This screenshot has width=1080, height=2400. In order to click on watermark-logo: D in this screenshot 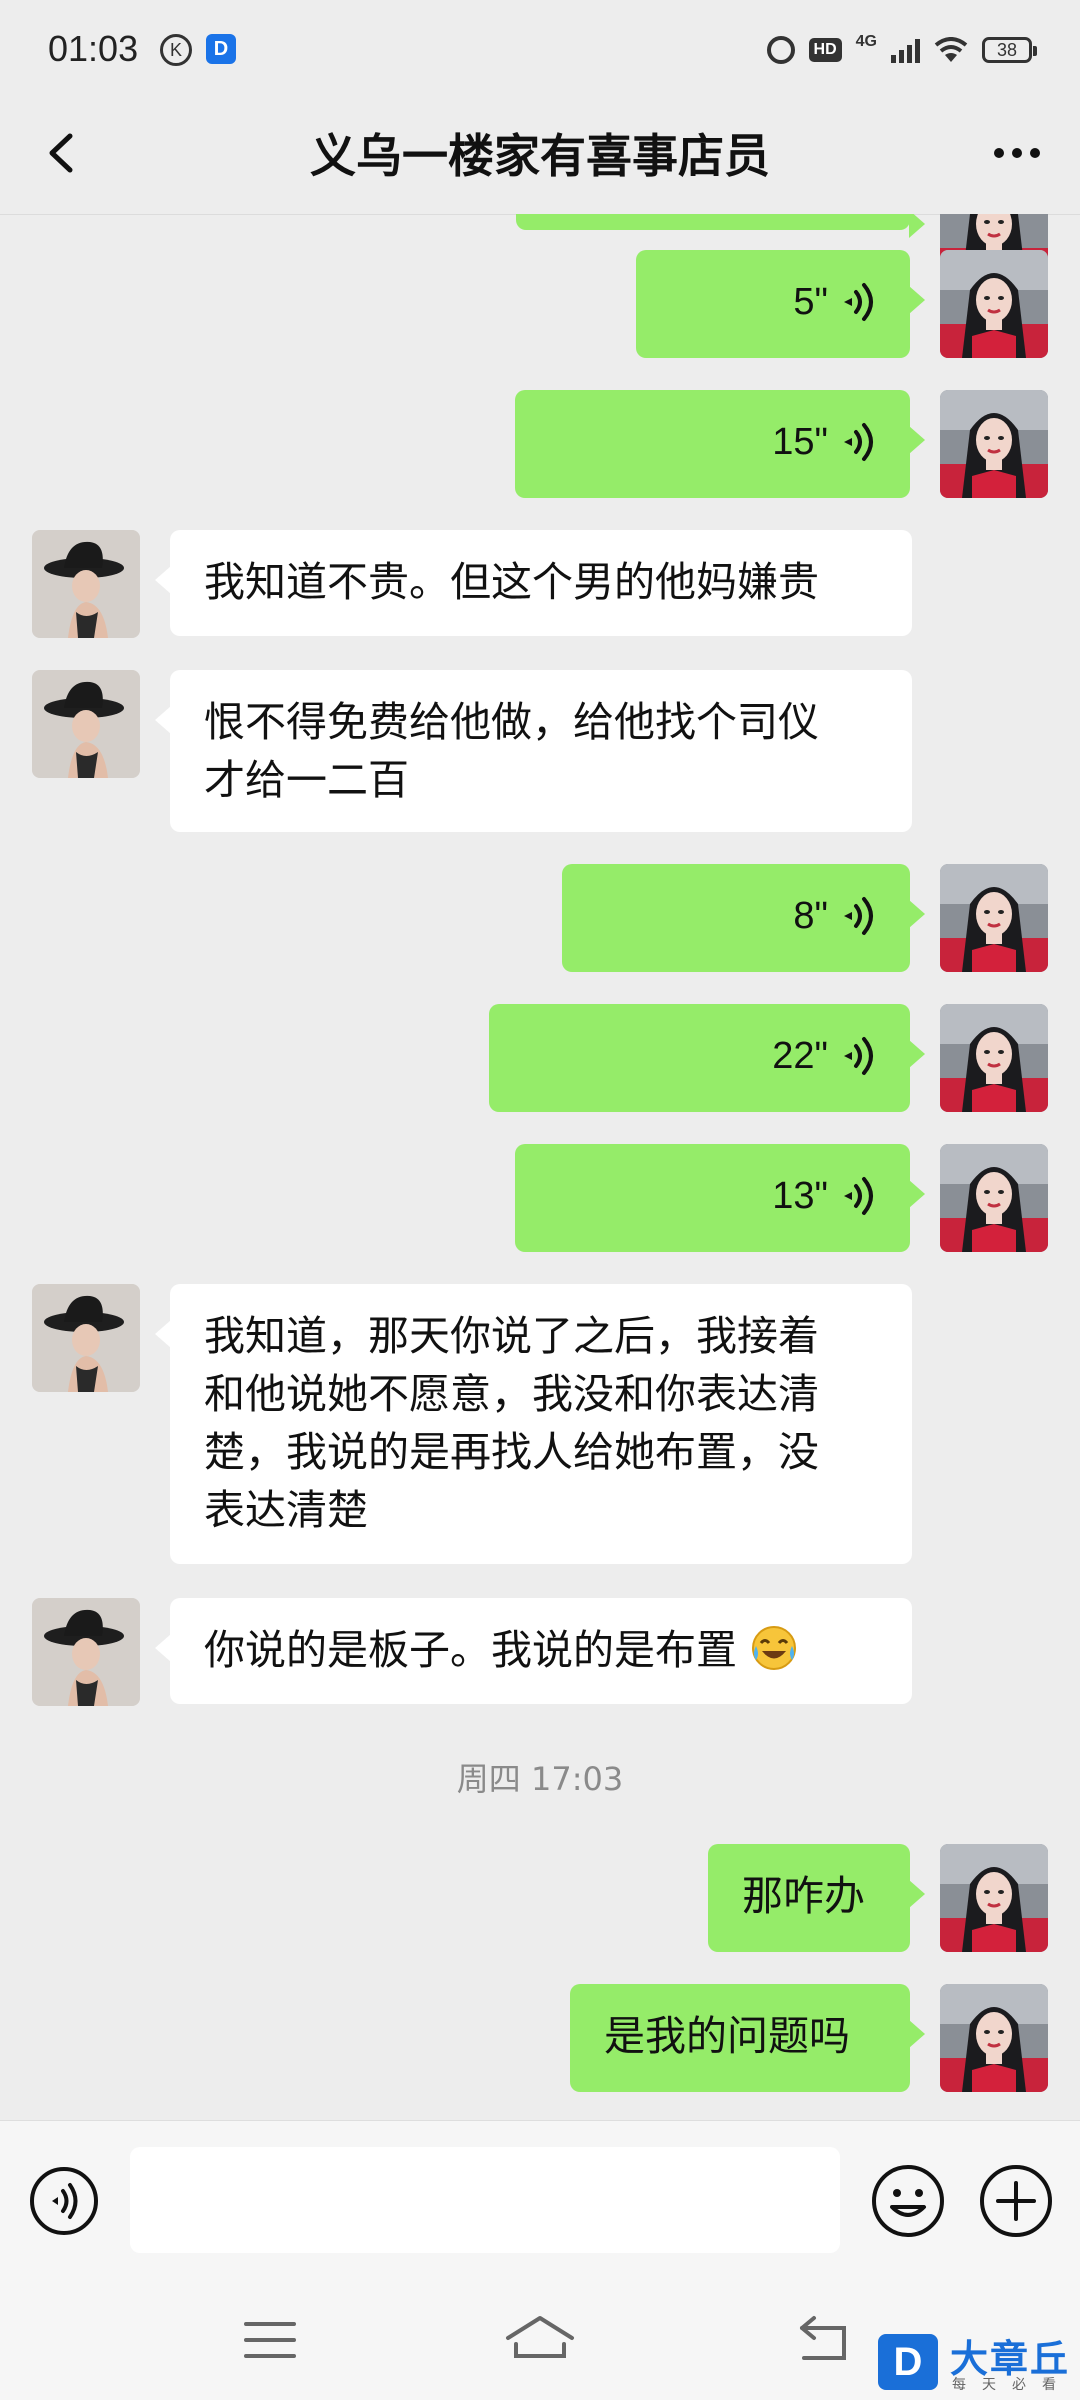, I will do `click(908, 2362)`.